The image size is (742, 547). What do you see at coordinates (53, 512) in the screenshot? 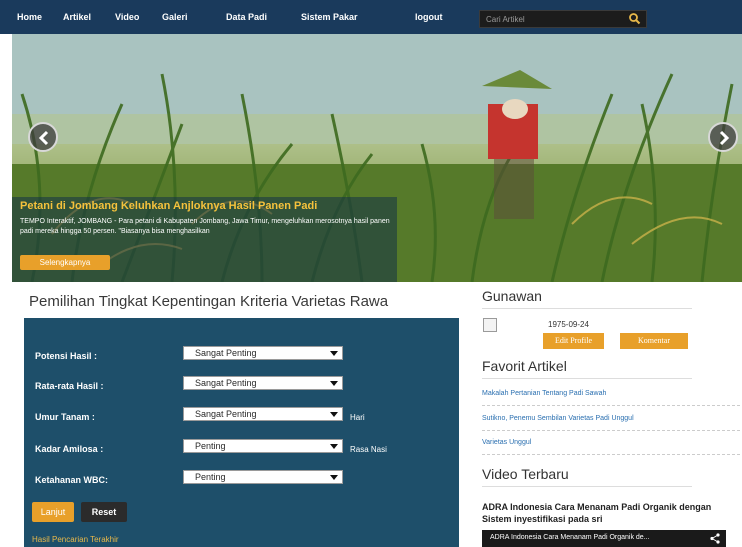
I see `submit-button: Lanjut` at bounding box center [53, 512].